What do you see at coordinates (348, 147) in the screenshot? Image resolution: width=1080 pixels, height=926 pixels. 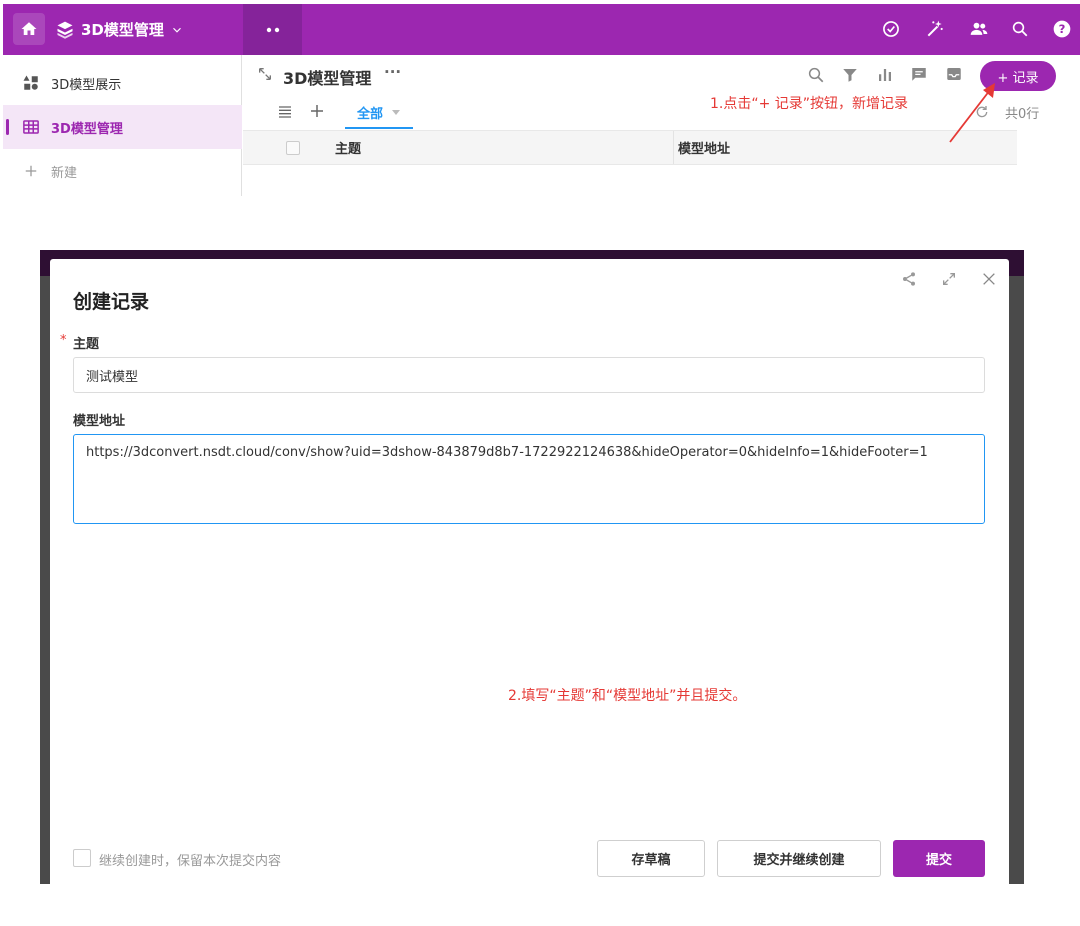 I see `column-header-subject: 主题` at bounding box center [348, 147].